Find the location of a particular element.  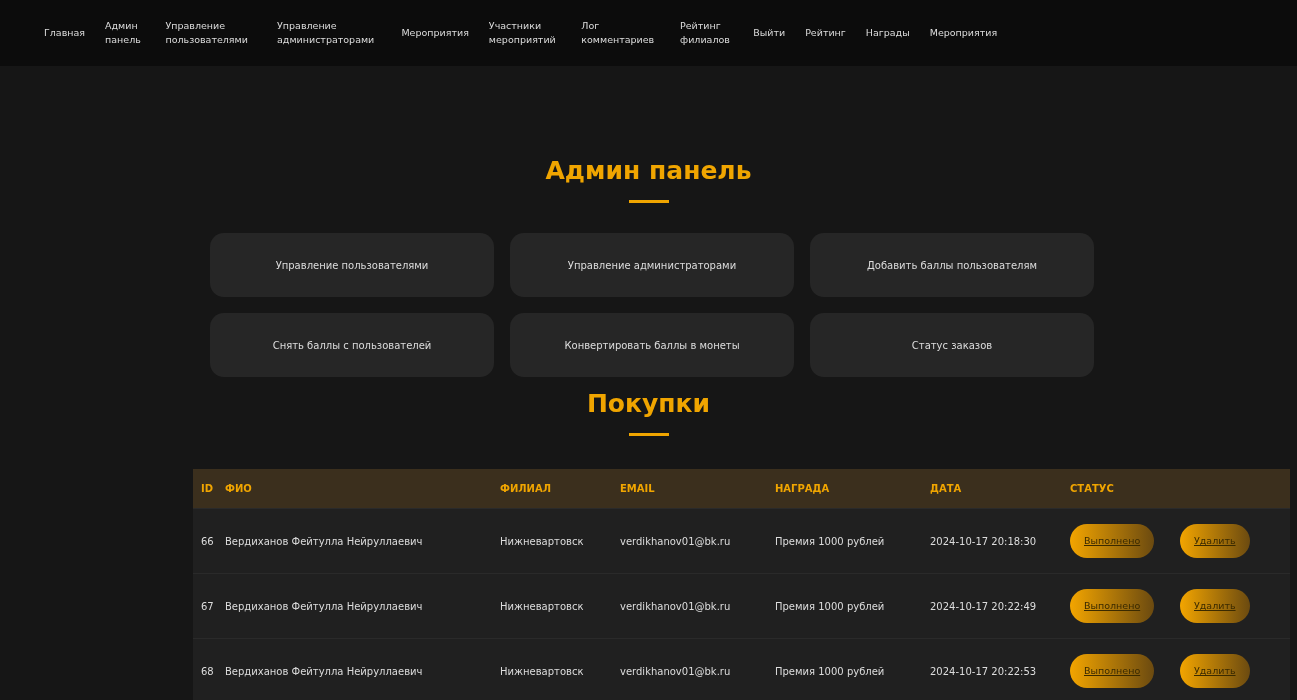

section-title: Покупки is located at coordinates (648, 404).